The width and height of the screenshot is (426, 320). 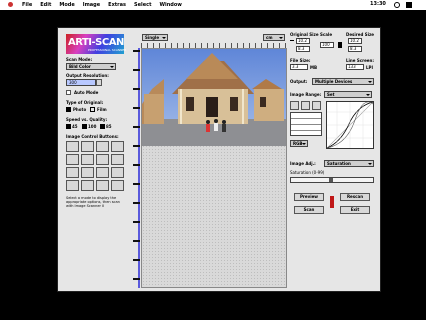 What do you see at coordinates (316, 105) in the screenshot?
I see `eyedropper-white-icon` at bounding box center [316, 105].